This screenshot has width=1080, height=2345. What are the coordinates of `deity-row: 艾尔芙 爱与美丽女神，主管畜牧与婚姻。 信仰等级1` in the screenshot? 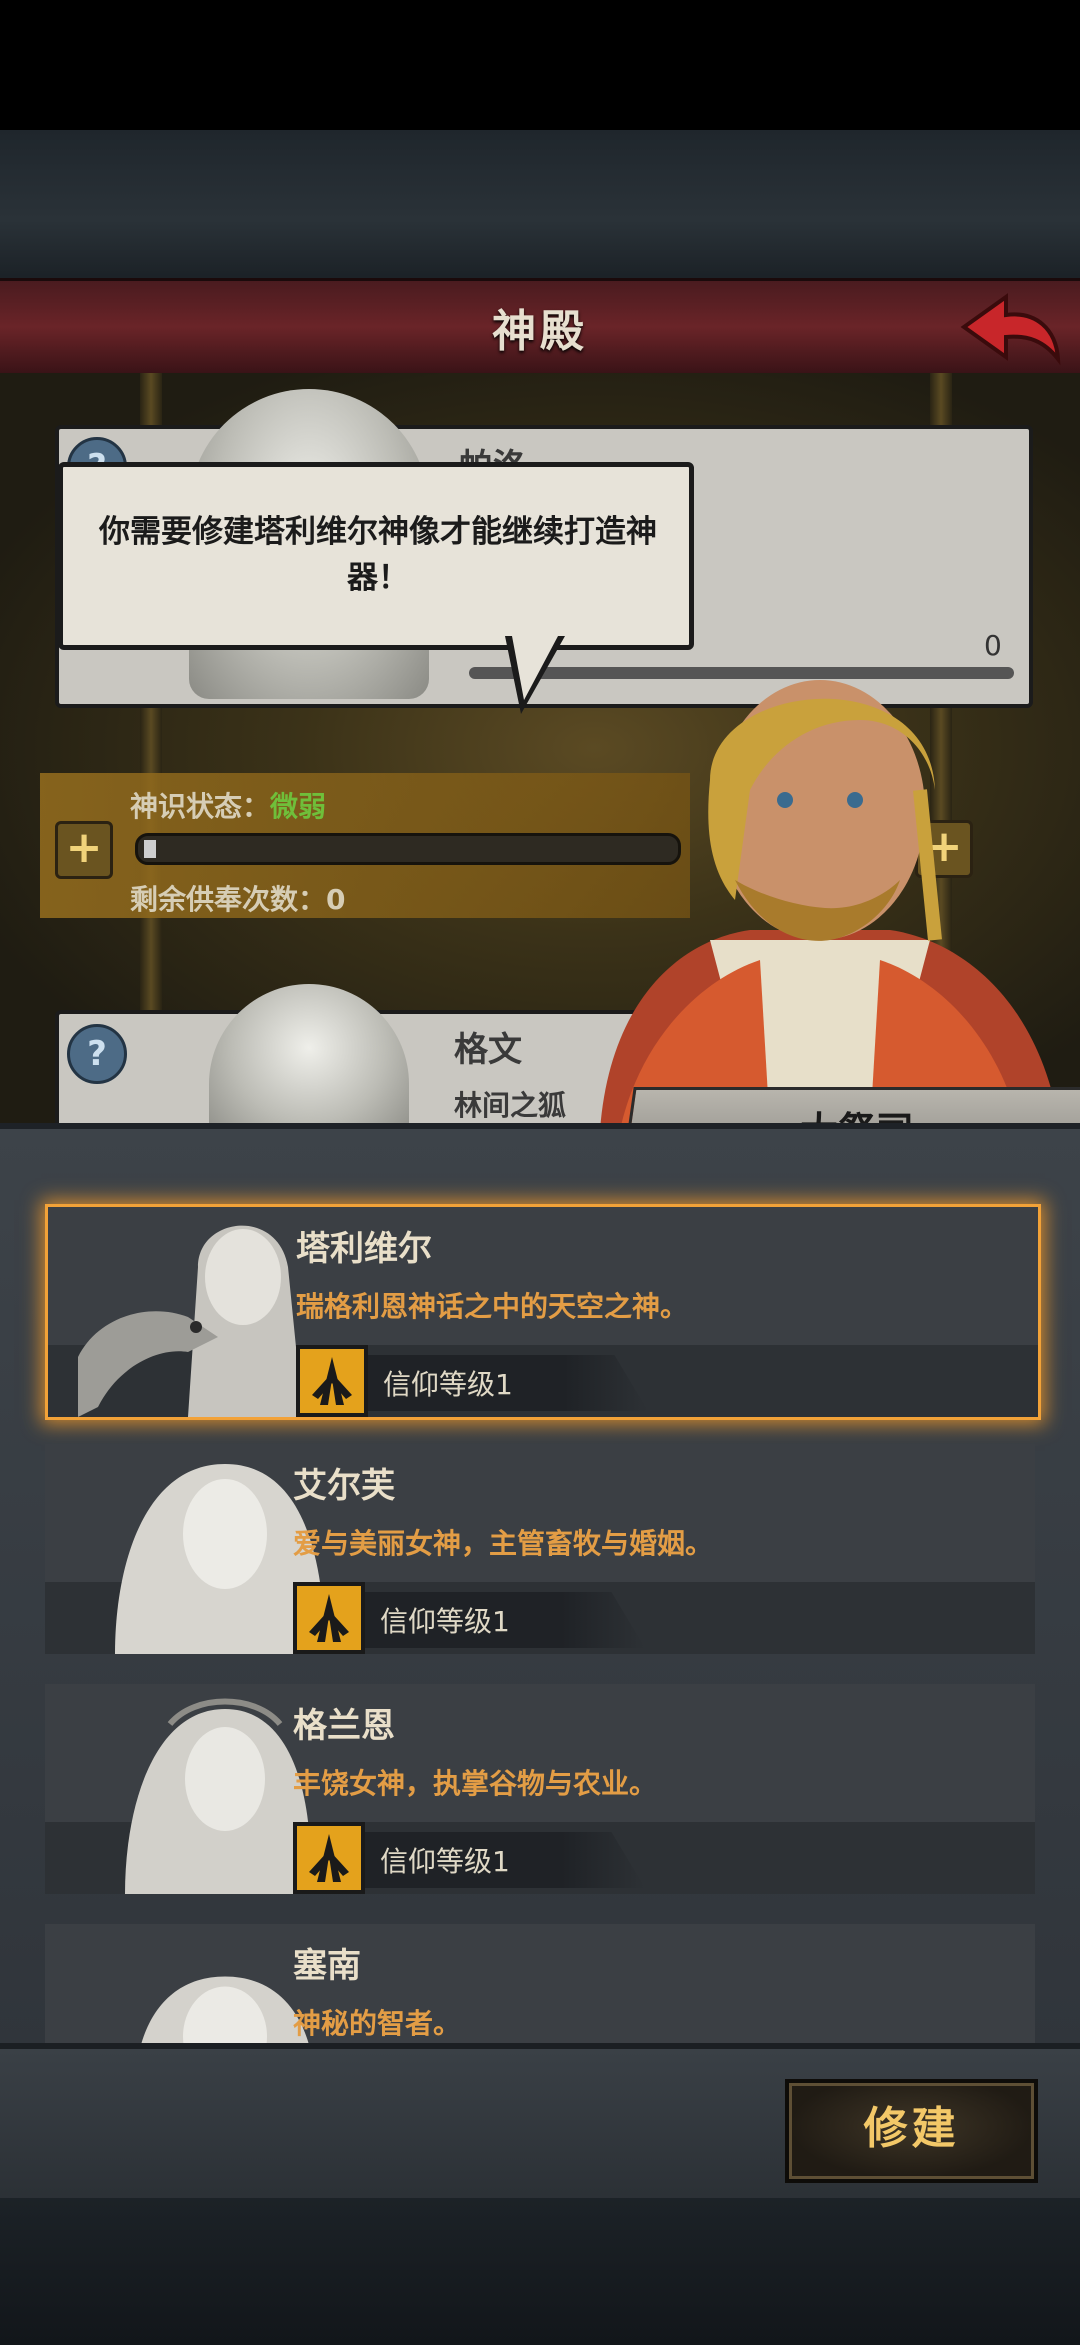 It's located at (540, 1549).